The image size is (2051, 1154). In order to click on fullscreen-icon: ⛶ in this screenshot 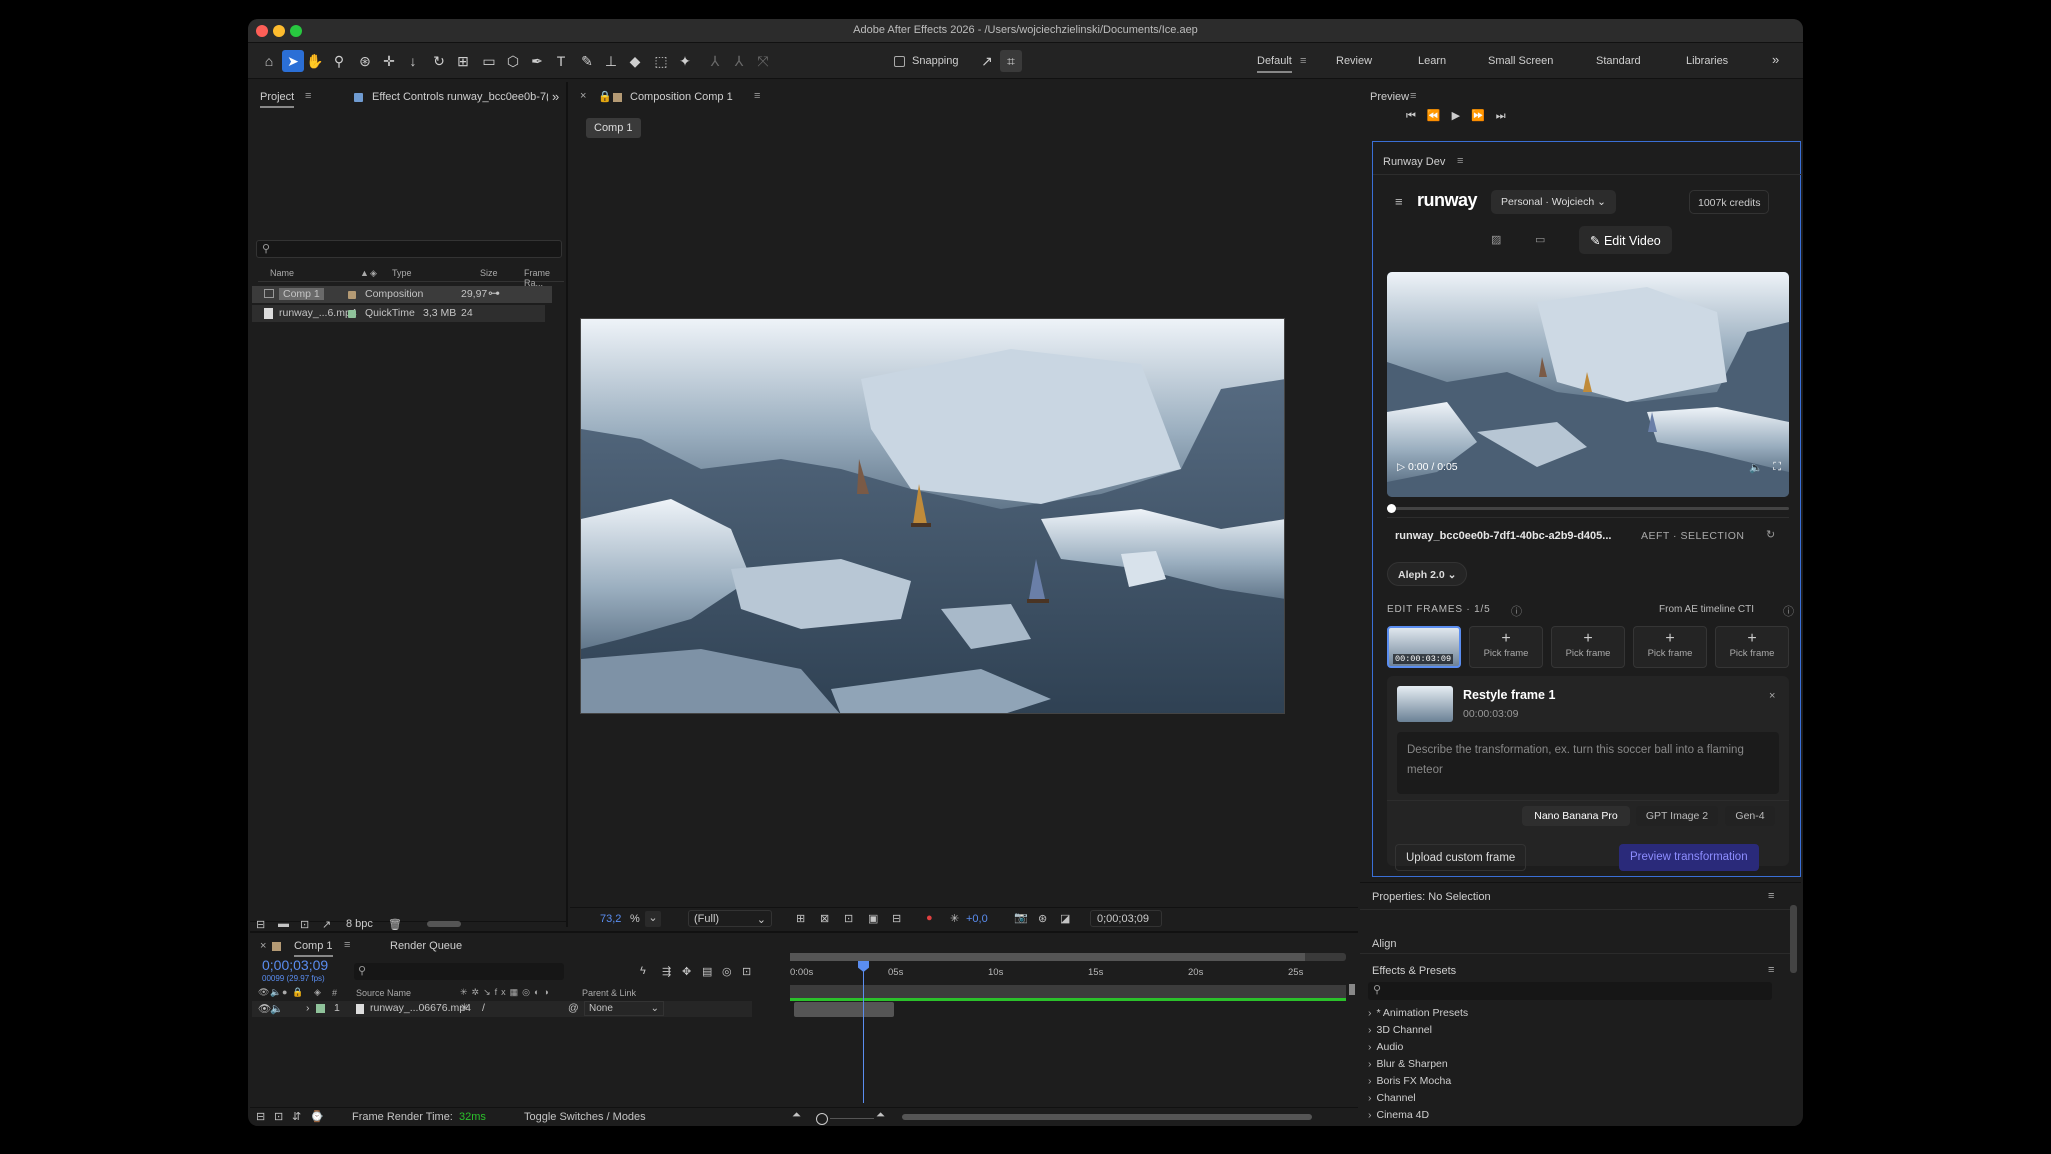, I will do `click(1777, 467)`.